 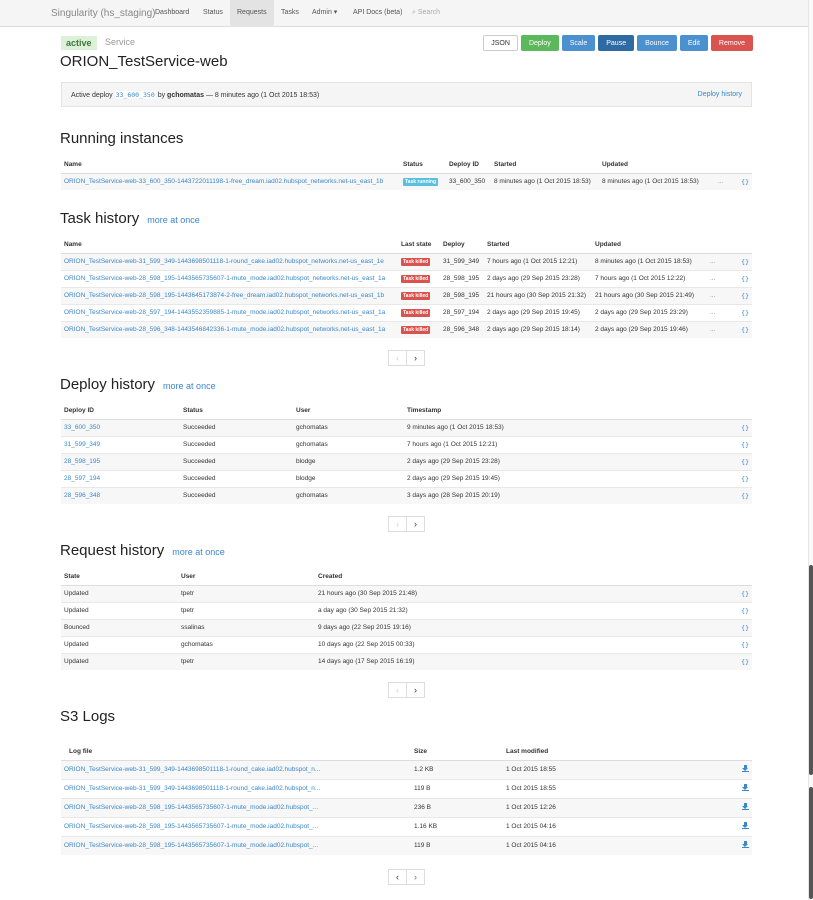 What do you see at coordinates (230, 165) in the screenshot?
I see `col-name: Name` at bounding box center [230, 165].